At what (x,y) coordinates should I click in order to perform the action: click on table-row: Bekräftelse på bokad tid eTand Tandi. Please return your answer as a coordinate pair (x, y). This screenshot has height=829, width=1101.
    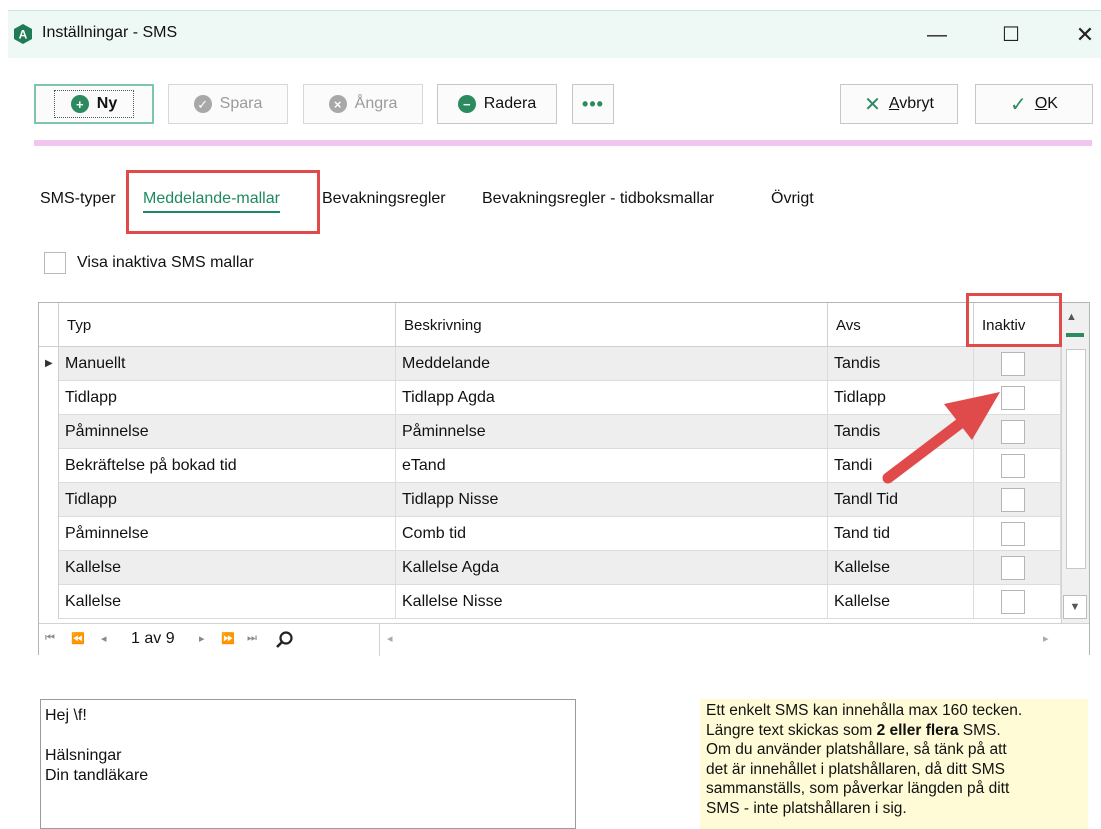
    Looking at the image, I should click on (550, 466).